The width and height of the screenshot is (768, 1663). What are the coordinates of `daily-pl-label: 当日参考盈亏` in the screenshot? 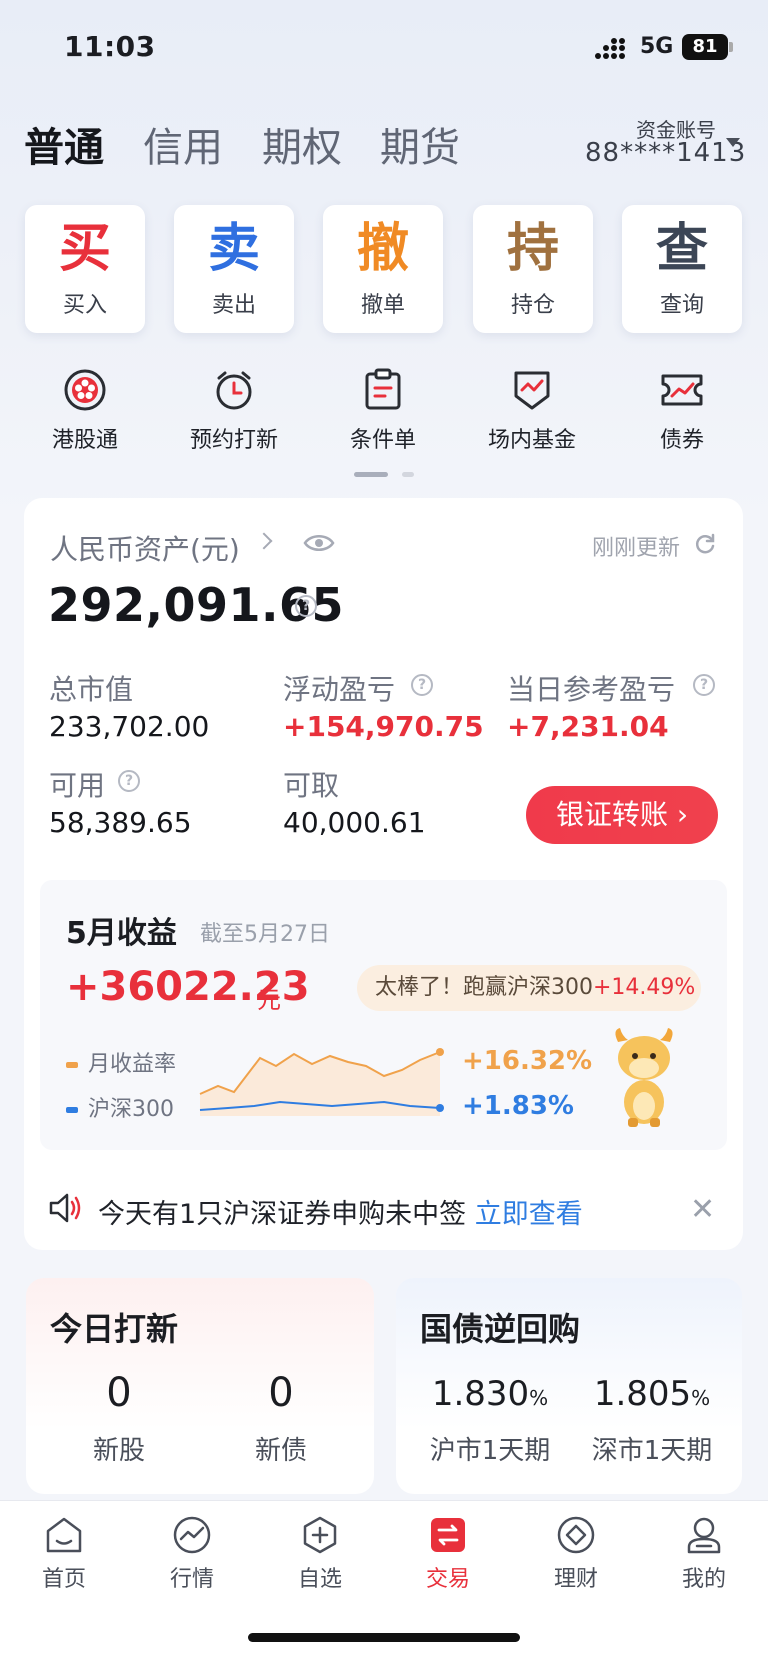 It's located at (591, 689).